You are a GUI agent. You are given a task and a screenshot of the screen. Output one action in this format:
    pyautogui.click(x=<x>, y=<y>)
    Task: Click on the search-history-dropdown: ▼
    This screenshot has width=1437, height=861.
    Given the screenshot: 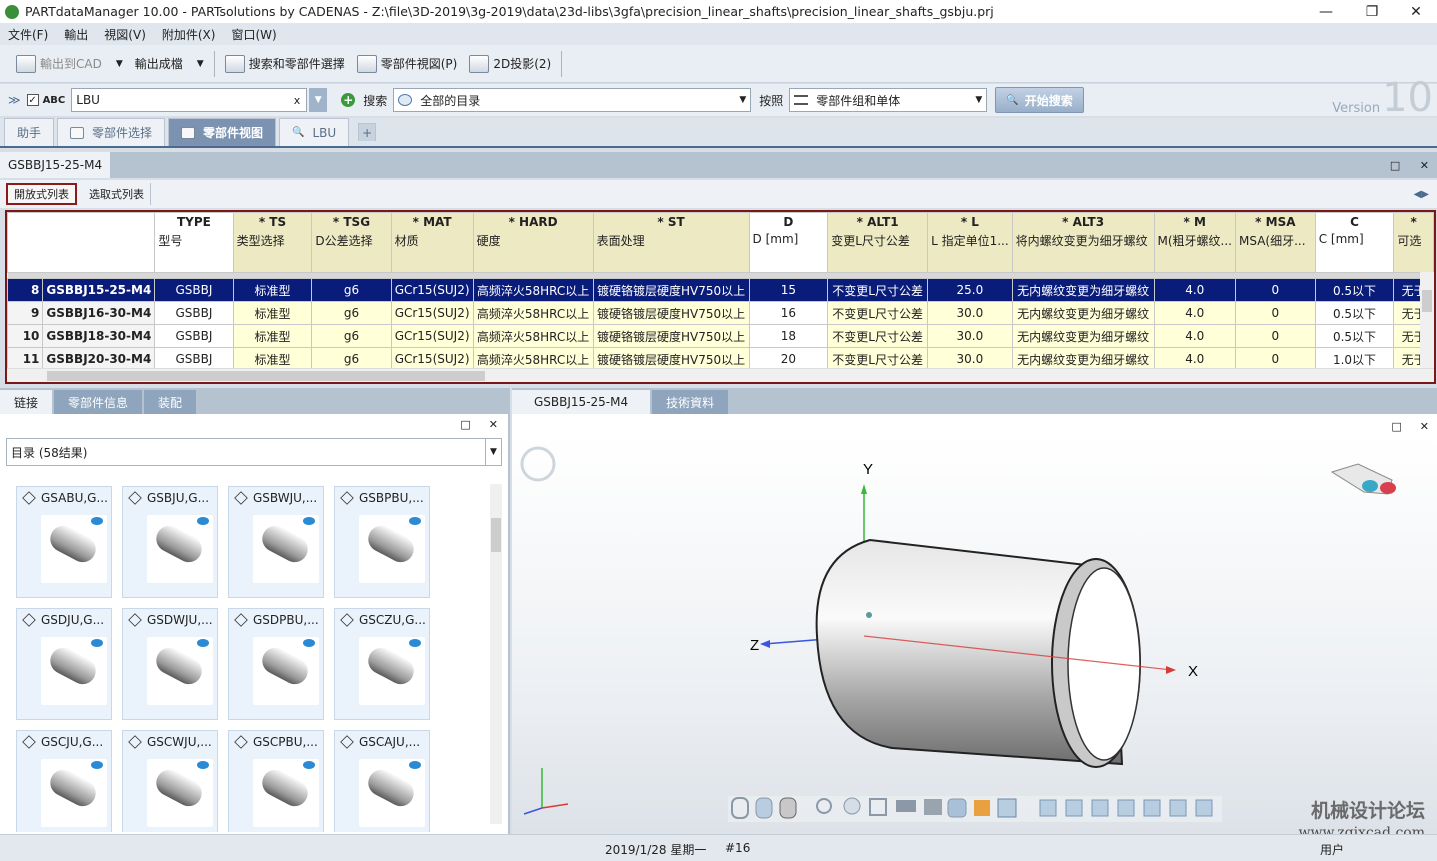 What is the action you would take?
    pyautogui.click(x=318, y=100)
    